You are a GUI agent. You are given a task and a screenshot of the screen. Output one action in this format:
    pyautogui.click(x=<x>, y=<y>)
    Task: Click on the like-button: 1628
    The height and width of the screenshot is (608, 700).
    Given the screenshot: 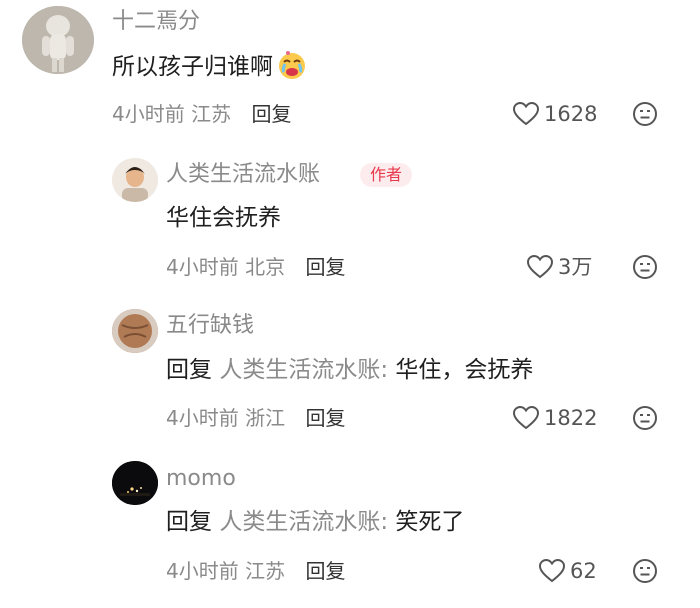 What is the action you would take?
    pyautogui.click(x=554, y=114)
    